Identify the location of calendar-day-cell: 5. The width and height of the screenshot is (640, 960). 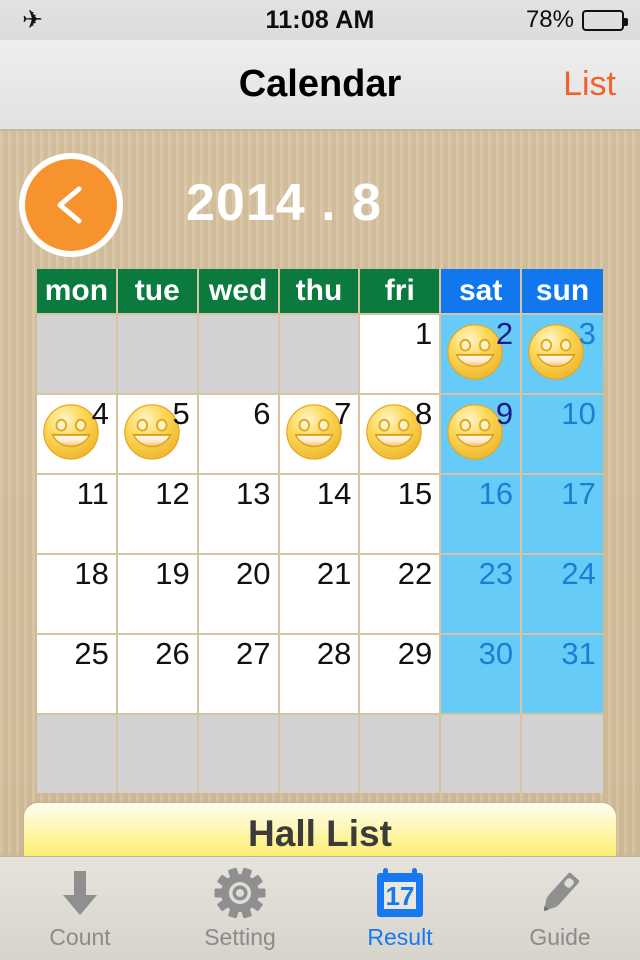
(158, 434).